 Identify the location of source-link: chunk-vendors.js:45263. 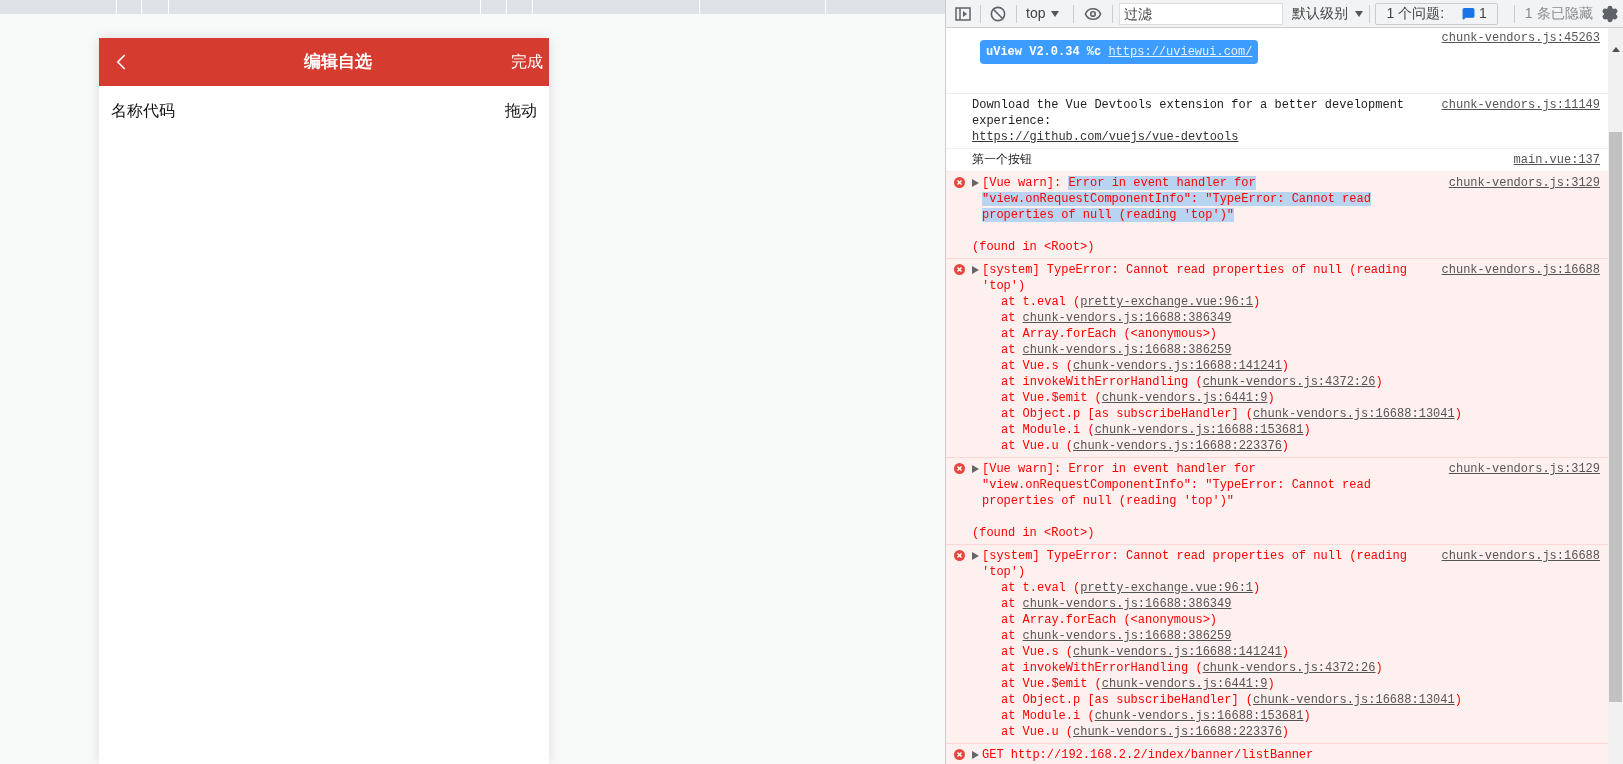
(1520, 38).